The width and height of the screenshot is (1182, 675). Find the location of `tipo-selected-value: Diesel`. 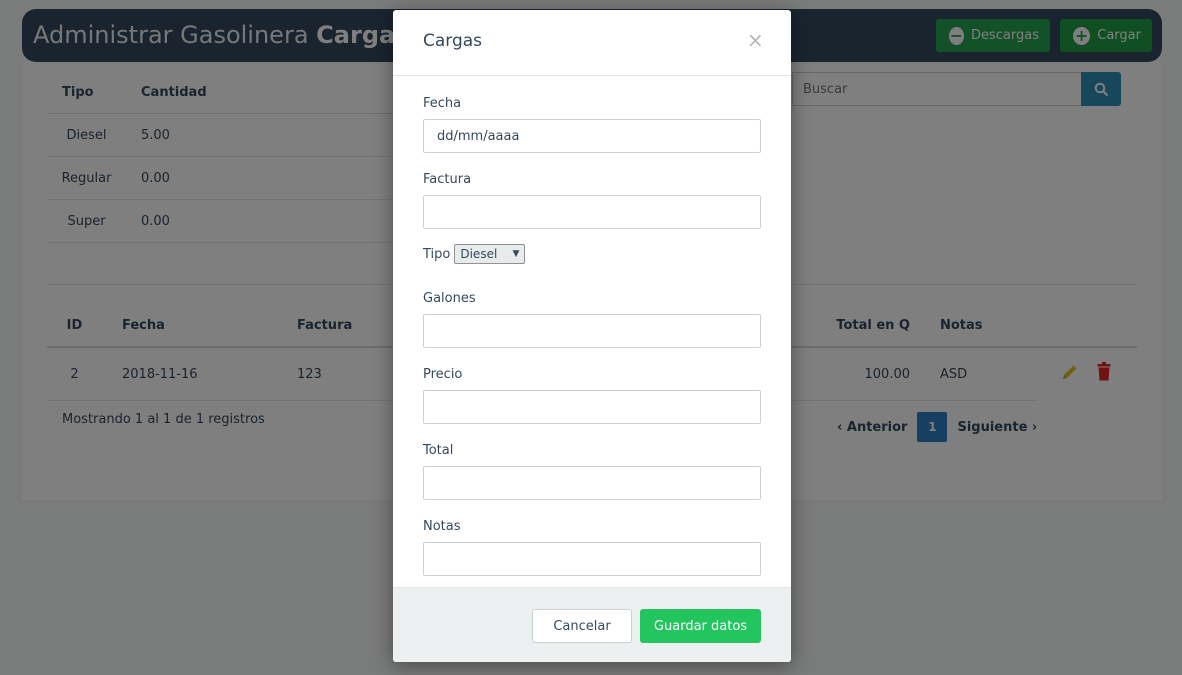

tipo-selected-value: Diesel is located at coordinates (479, 254).